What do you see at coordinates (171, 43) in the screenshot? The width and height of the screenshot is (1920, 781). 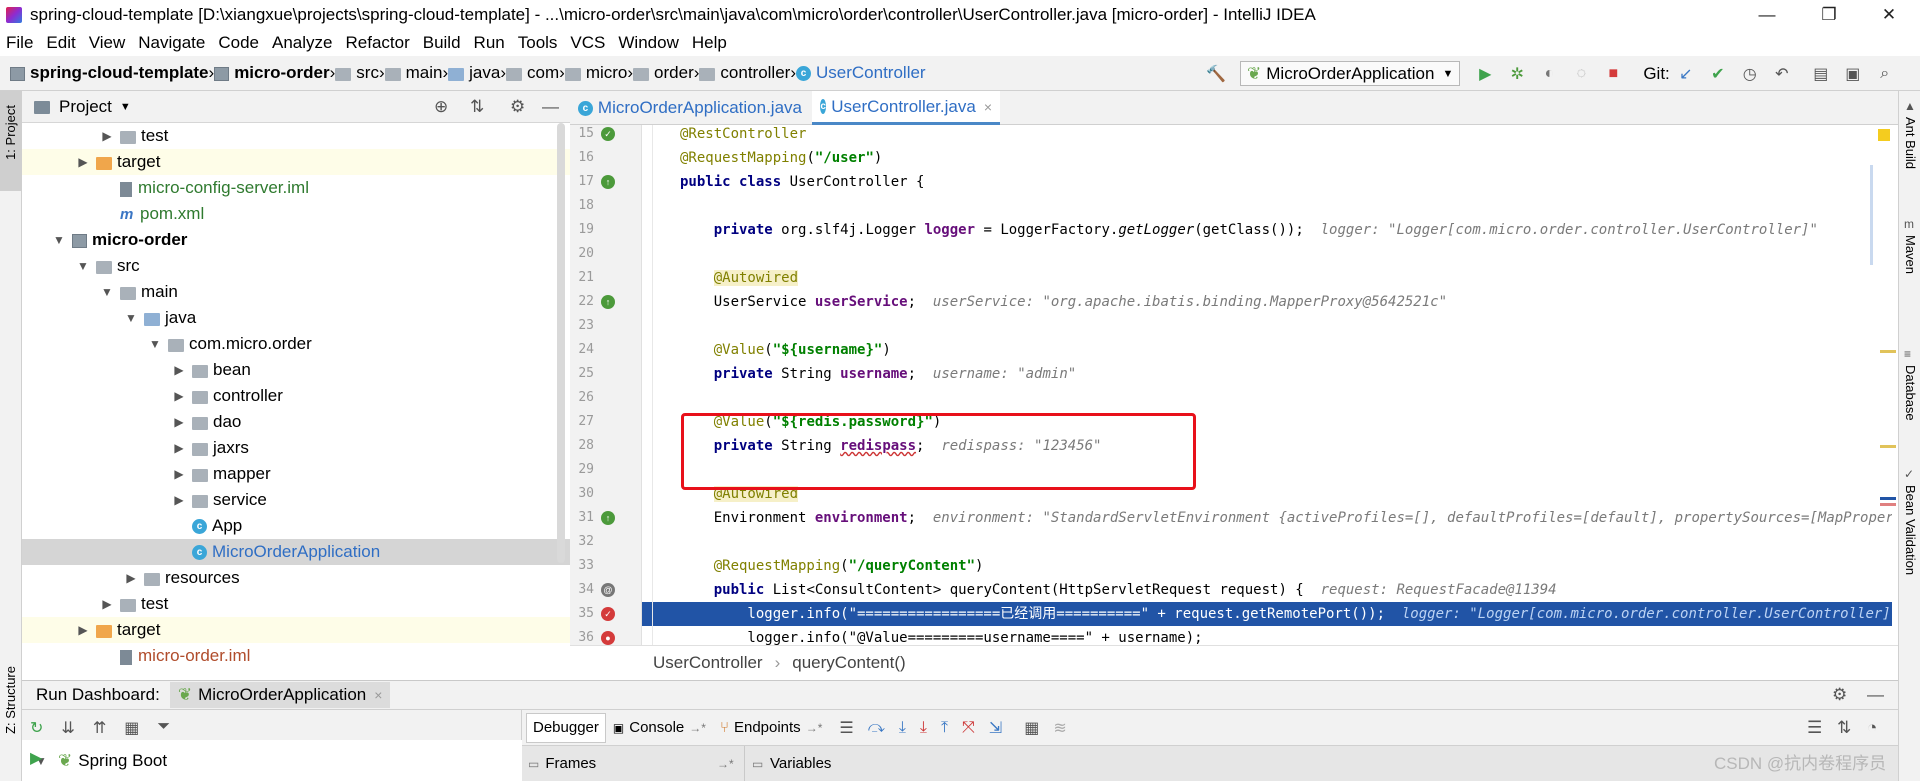 I see `menu-navigate: Navigate` at bounding box center [171, 43].